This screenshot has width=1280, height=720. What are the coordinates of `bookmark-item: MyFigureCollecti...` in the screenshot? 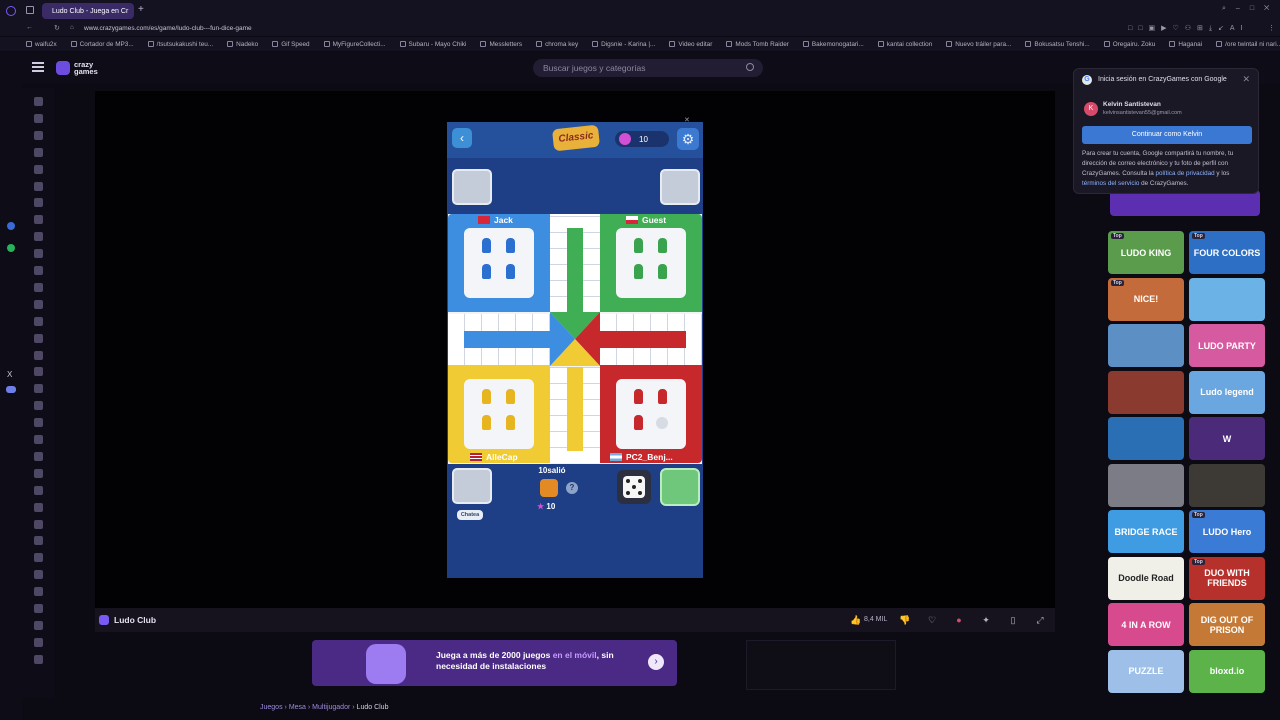 It's located at (354, 44).